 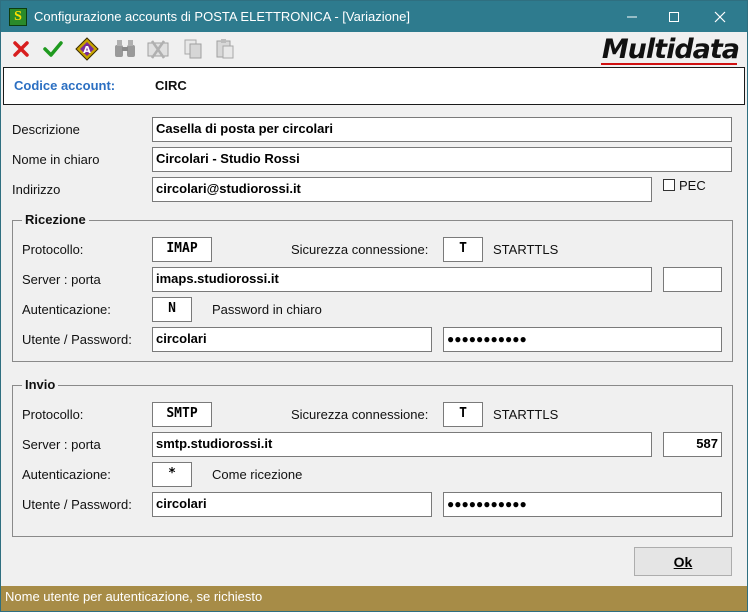 I want to click on invio-auth-field: *, so click(x=172, y=474).